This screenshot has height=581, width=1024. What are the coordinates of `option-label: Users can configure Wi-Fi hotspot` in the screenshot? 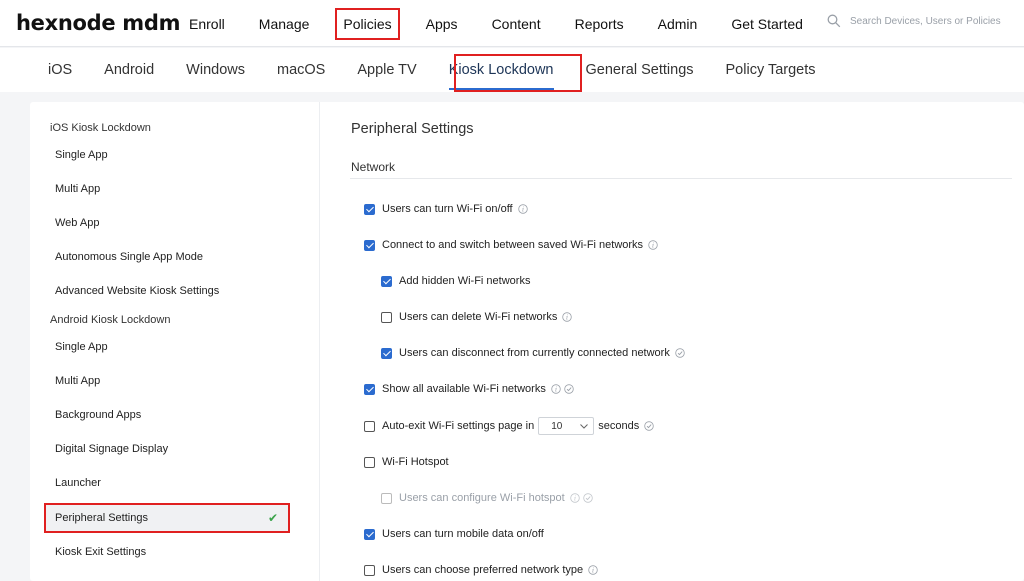 It's located at (482, 498).